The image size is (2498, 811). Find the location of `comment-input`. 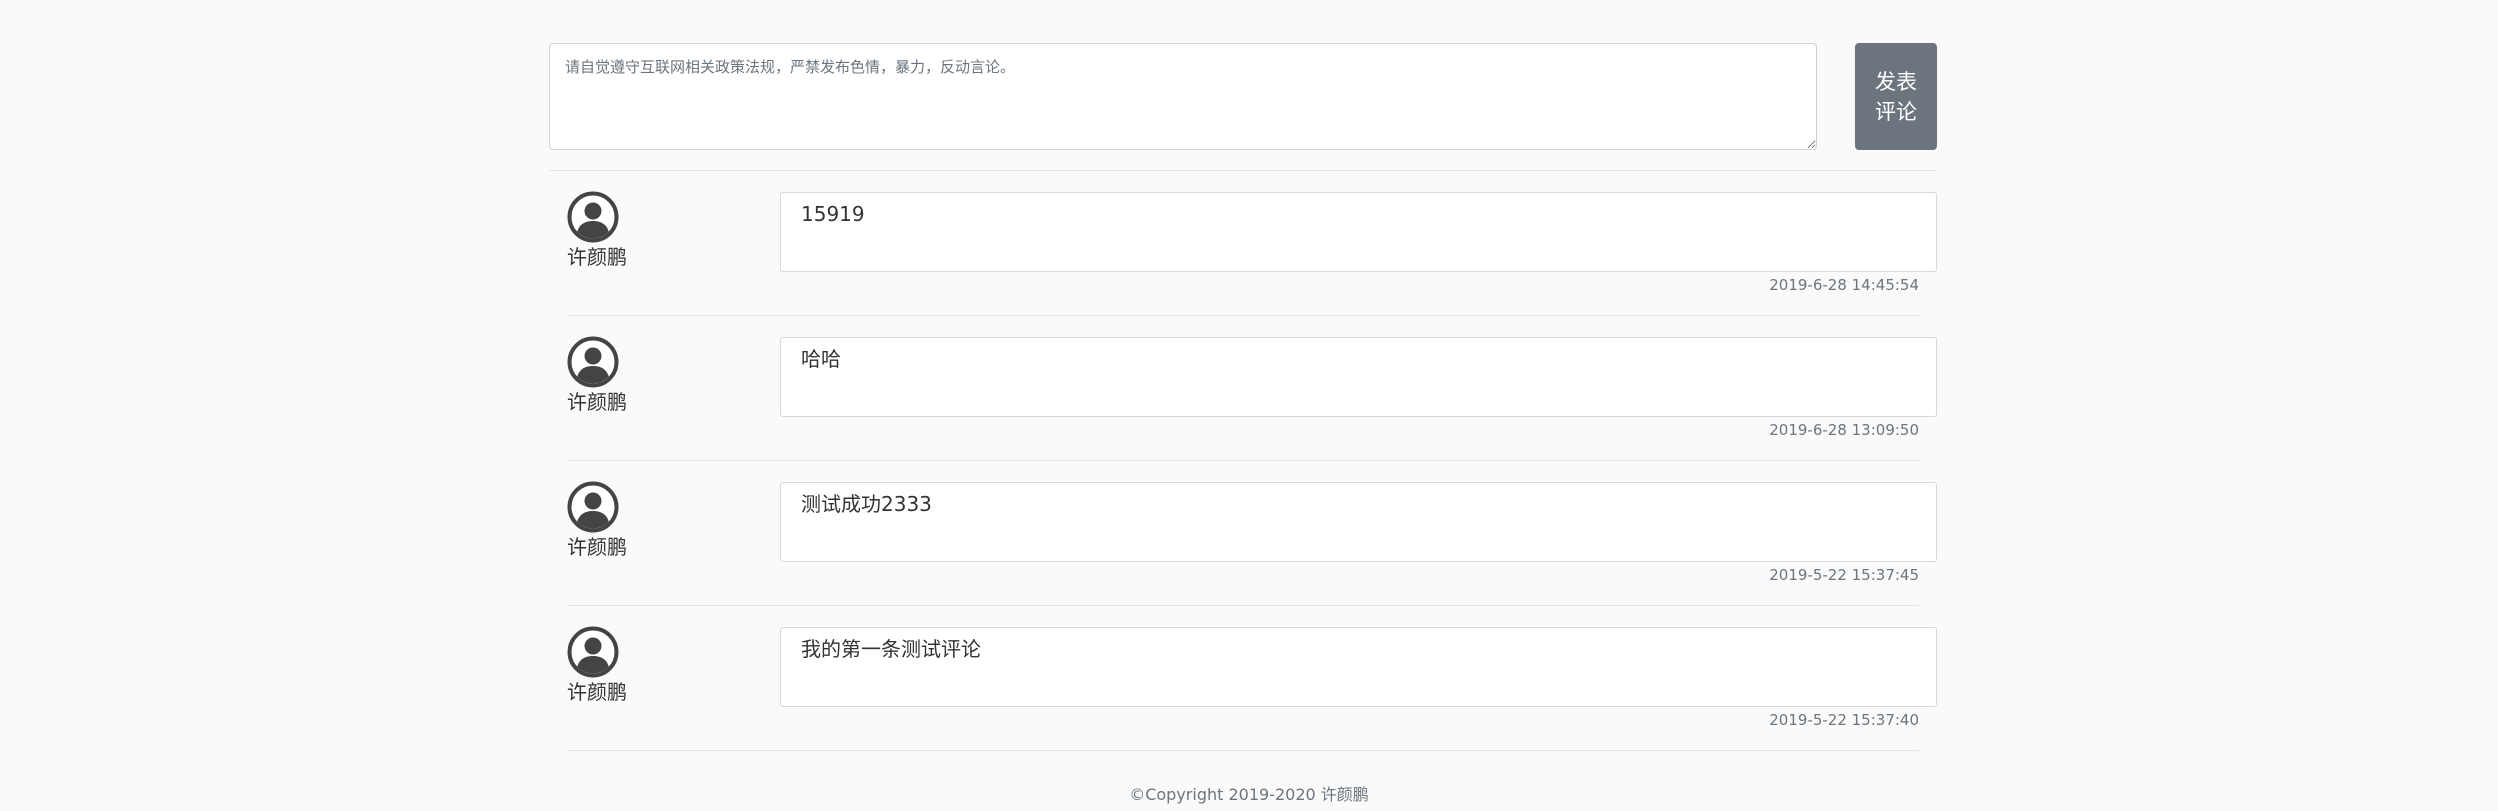

comment-input is located at coordinates (1183, 96).